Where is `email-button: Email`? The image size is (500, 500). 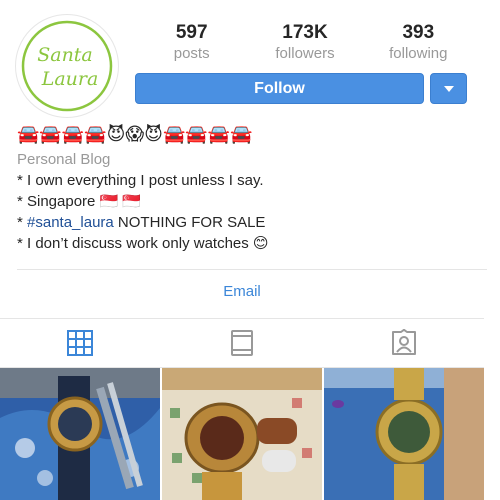
email-button: Email is located at coordinates (242, 291).